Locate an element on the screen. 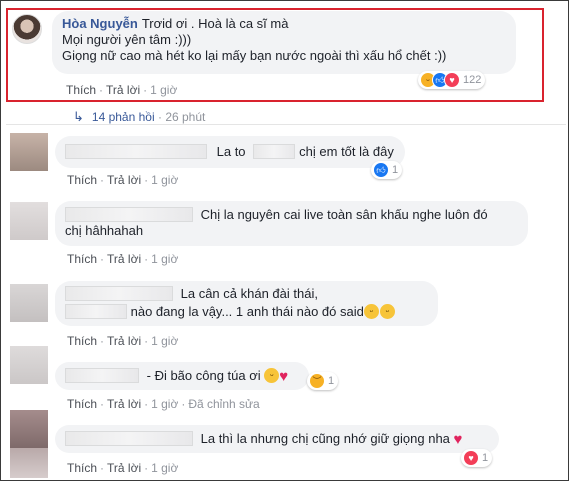 Image resolution: width=569 pixels, height=481 pixels. divider is located at coordinates (286, 124).